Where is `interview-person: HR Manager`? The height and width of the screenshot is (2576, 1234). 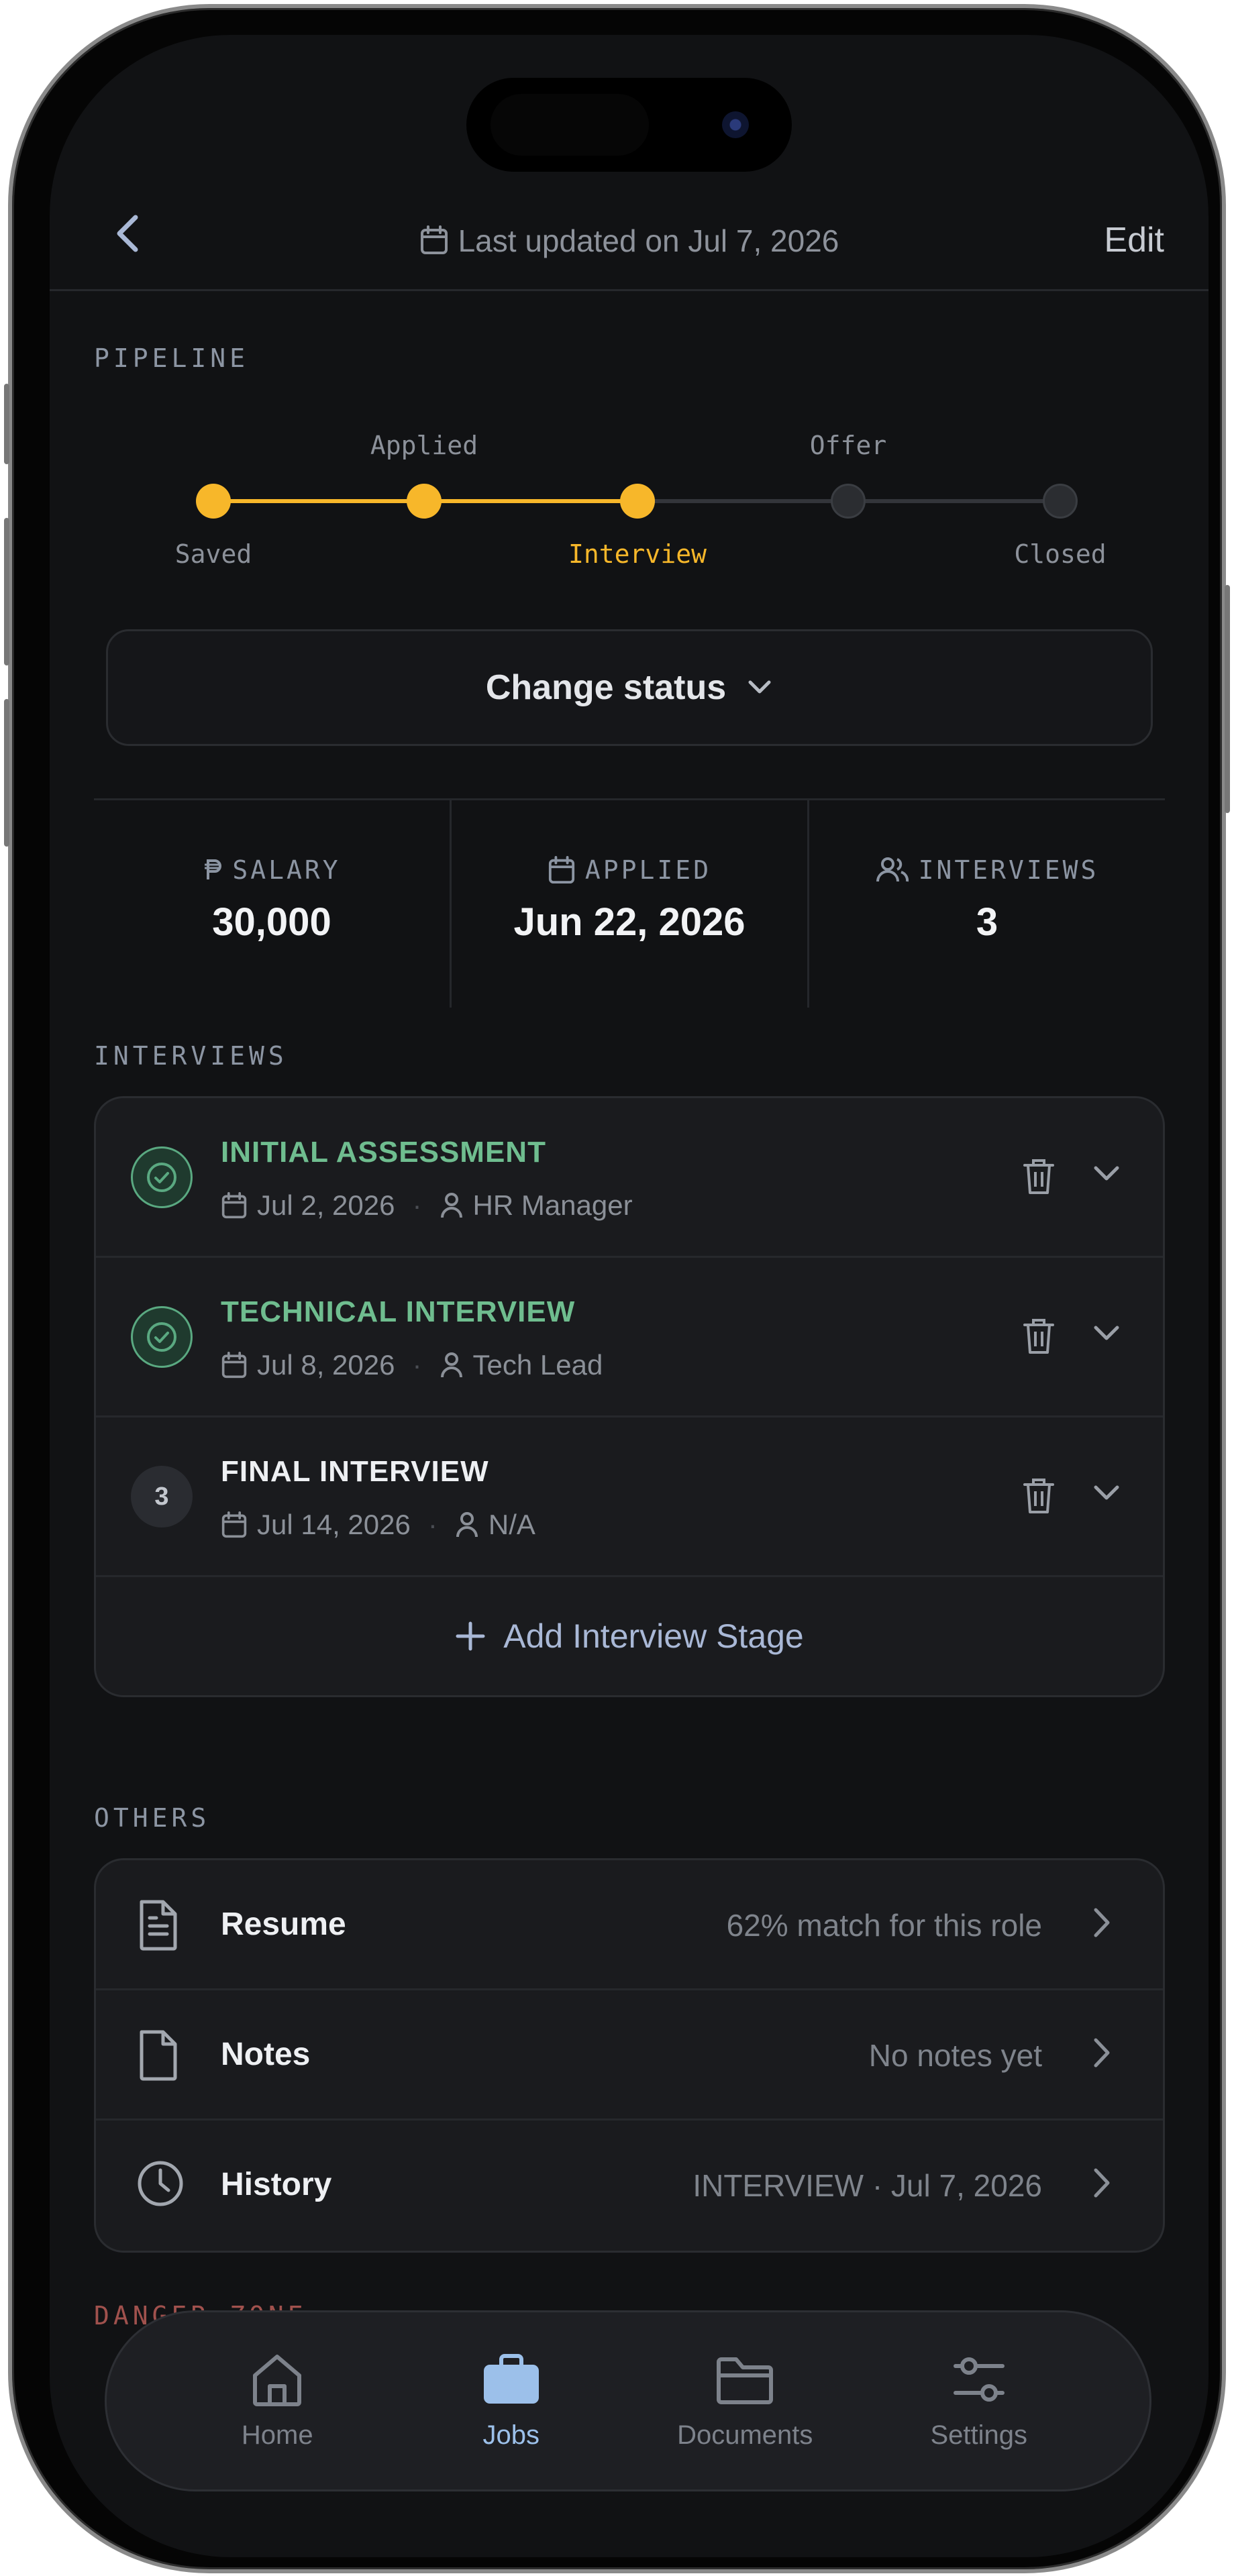
interview-person: HR Manager is located at coordinates (552, 1205).